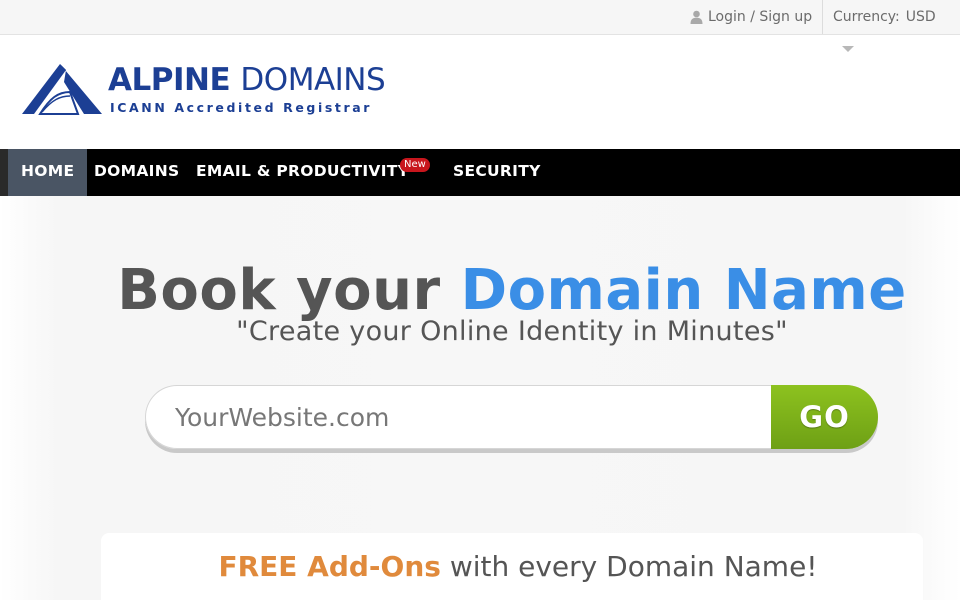  What do you see at coordinates (696, 17) in the screenshot?
I see `user-icon` at bounding box center [696, 17].